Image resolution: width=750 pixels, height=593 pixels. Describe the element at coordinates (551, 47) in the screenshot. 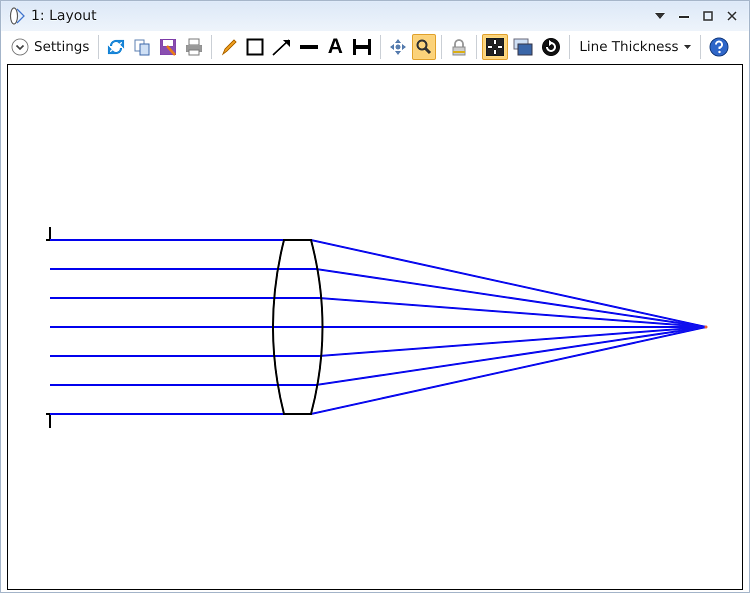

I see `rotate-icon` at that location.